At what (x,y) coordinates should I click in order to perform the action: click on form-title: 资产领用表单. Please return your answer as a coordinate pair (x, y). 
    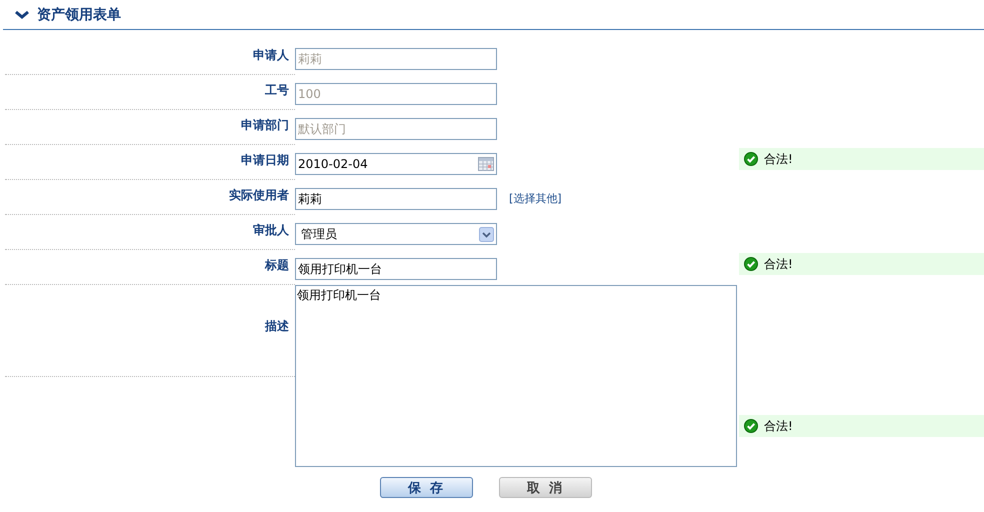
    Looking at the image, I should click on (79, 15).